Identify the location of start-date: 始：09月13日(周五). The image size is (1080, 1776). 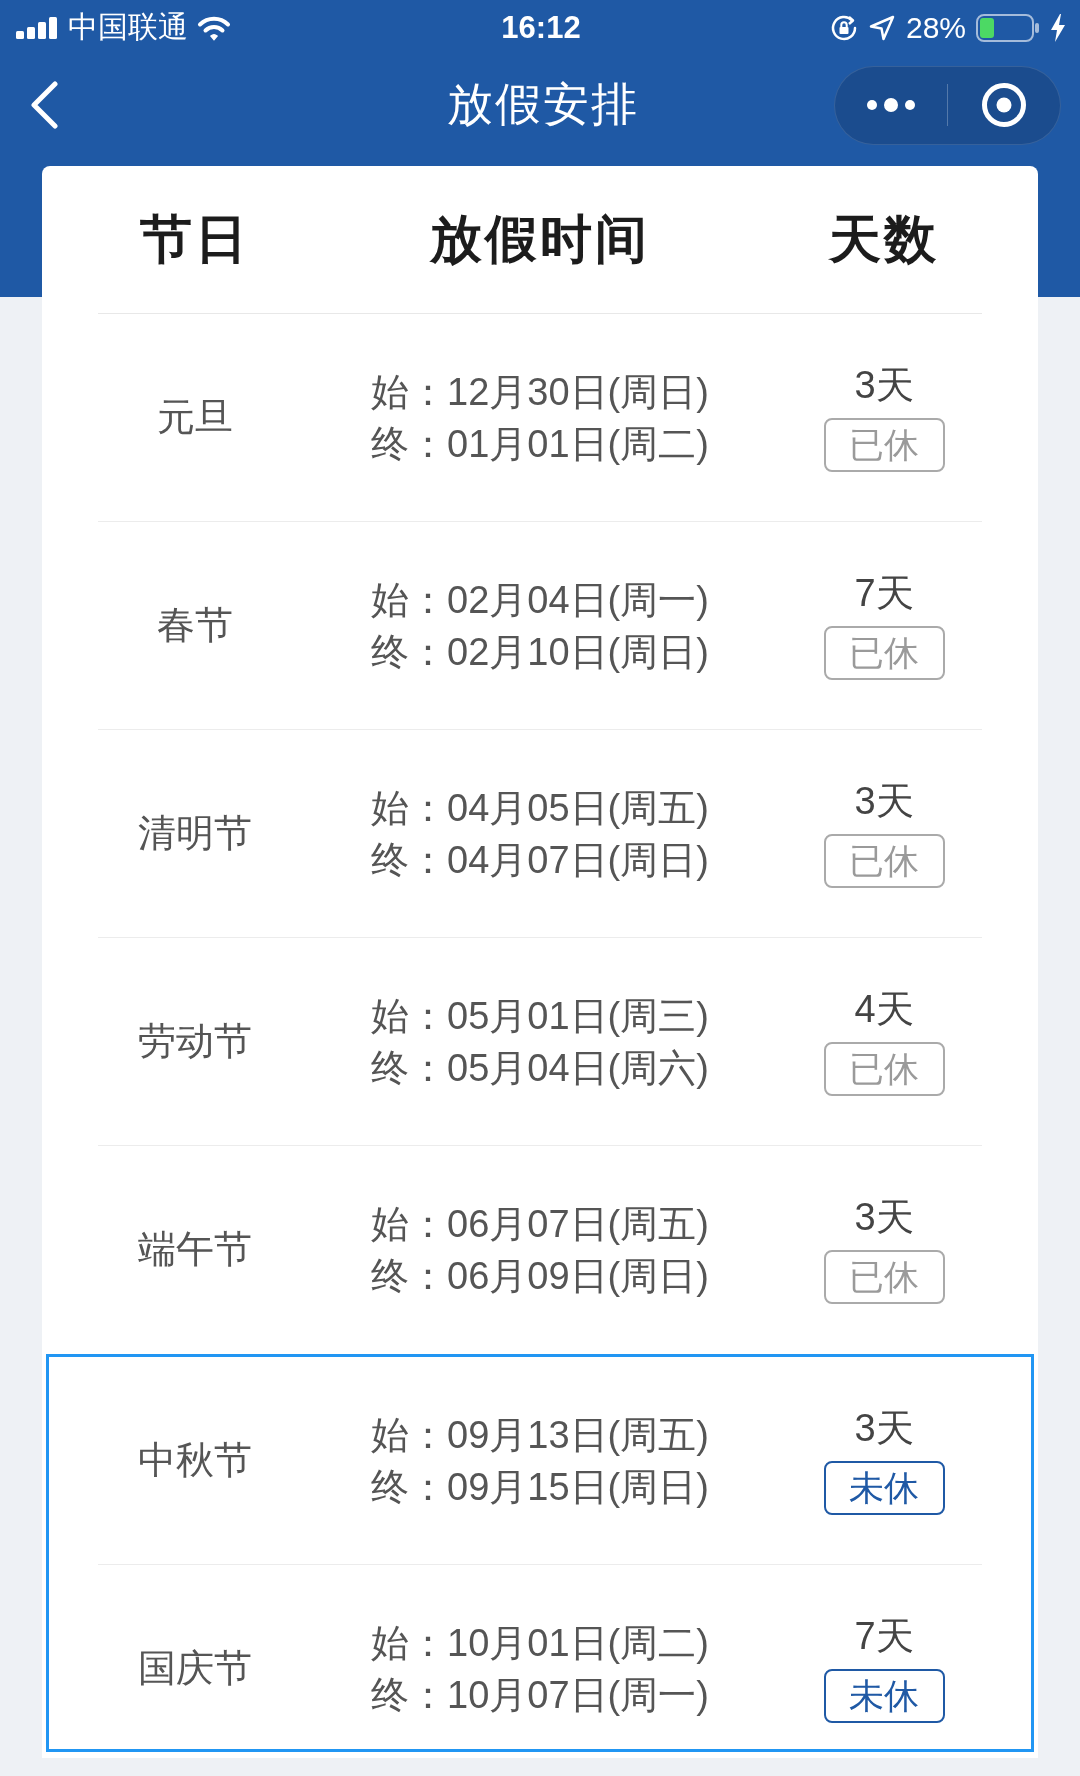
(540, 1435).